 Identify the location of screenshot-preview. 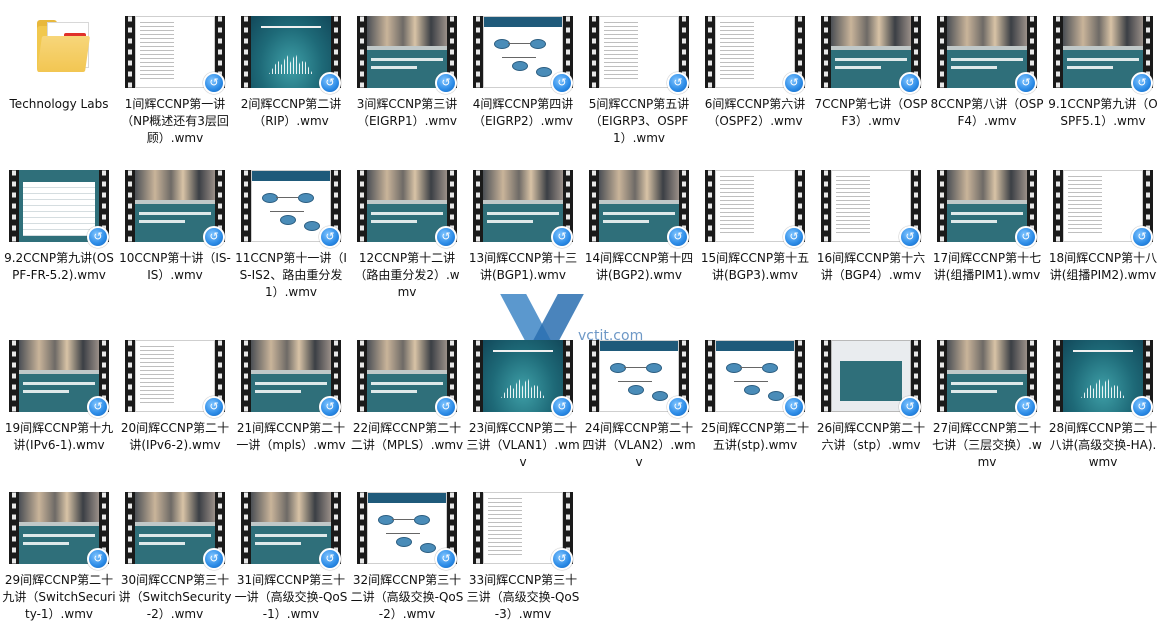
(871, 376).